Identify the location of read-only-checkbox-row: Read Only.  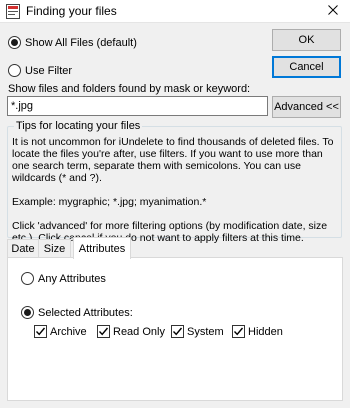
(131, 331).